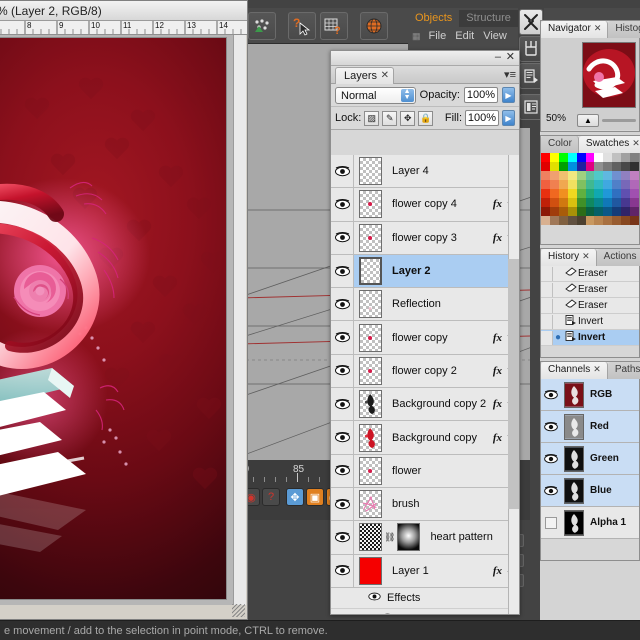  I want to click on layer-row: Layer 4, so click(425, 172).